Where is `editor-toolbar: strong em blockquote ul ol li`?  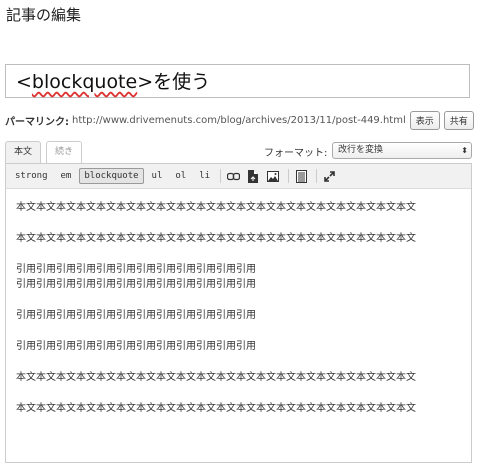 editor-toolbar: strong em blockquote ul ol li is located at coordinates (238, 176).